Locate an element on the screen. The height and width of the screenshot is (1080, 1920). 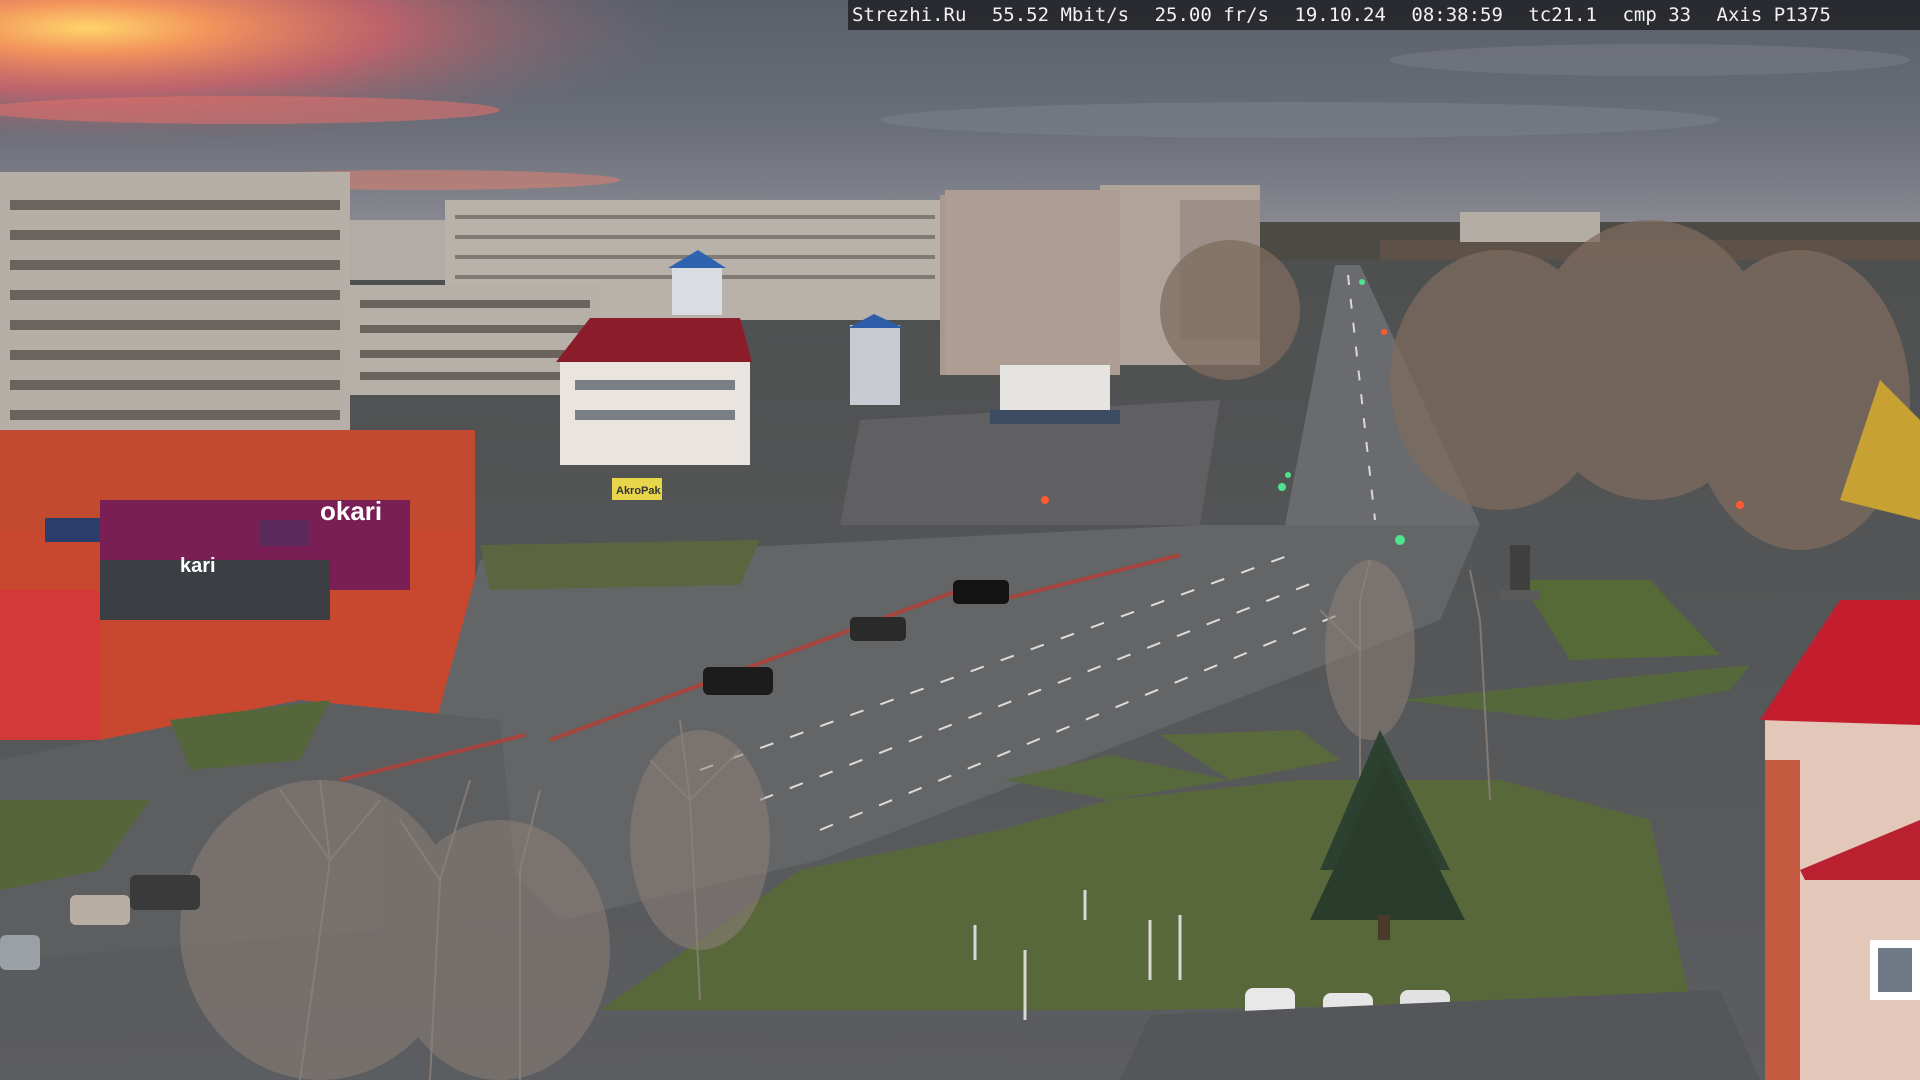
store-sign-main: okari is located at coordinates (351, 511).